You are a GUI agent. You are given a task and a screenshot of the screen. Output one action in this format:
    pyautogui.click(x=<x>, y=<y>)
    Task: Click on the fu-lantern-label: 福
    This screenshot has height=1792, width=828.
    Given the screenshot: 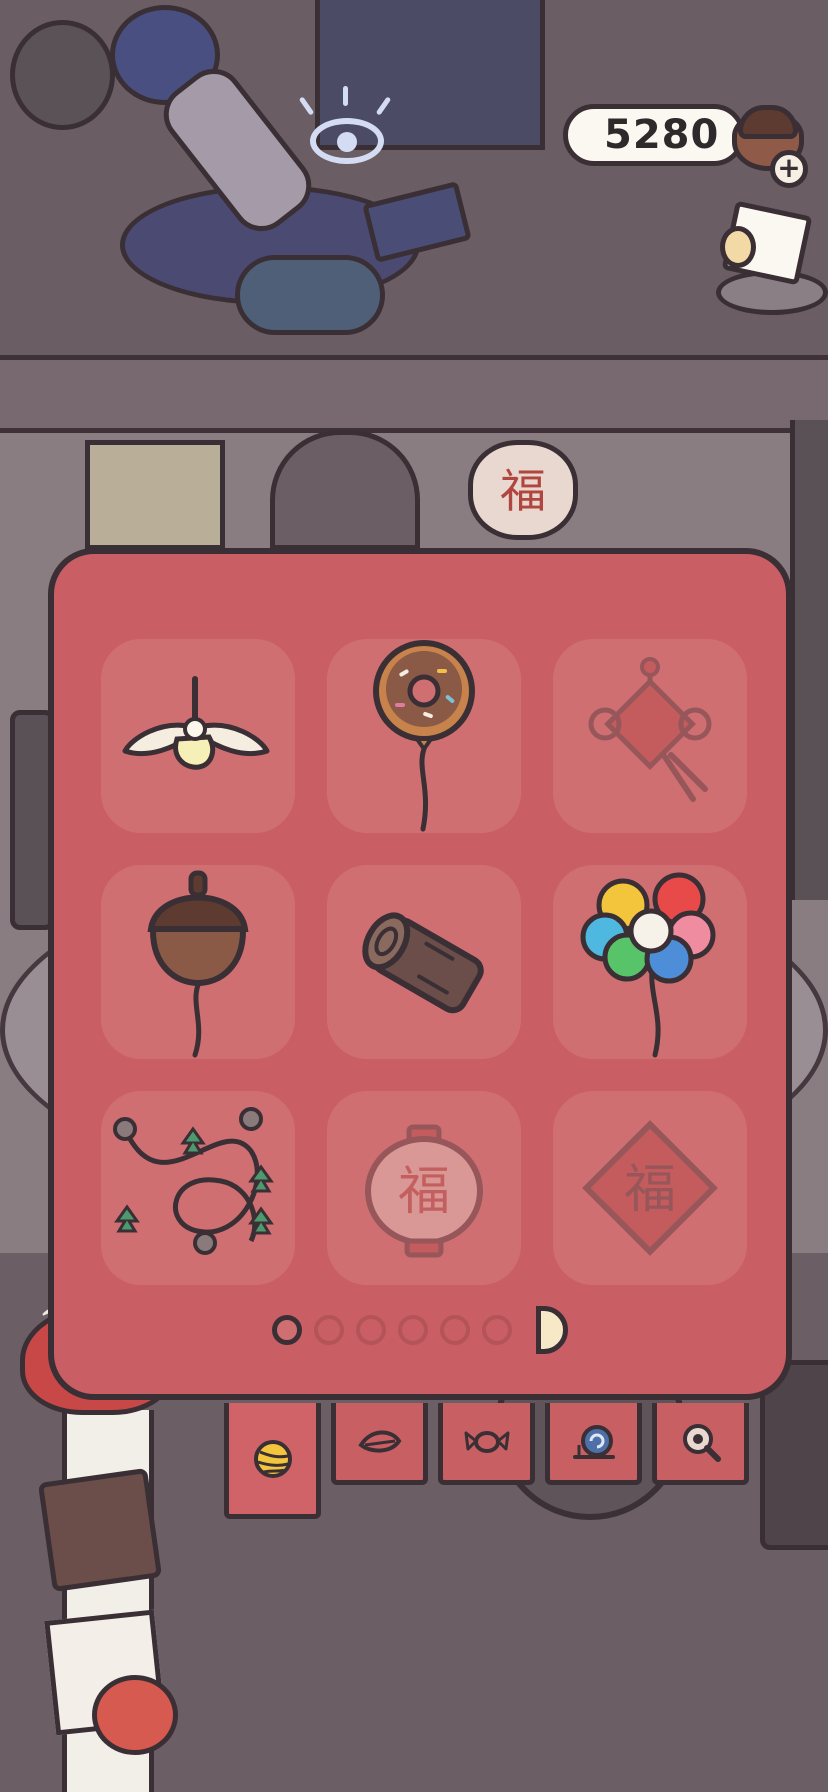 What is the action you would take?
    pyautogui.click(x=424, y=1192)
    